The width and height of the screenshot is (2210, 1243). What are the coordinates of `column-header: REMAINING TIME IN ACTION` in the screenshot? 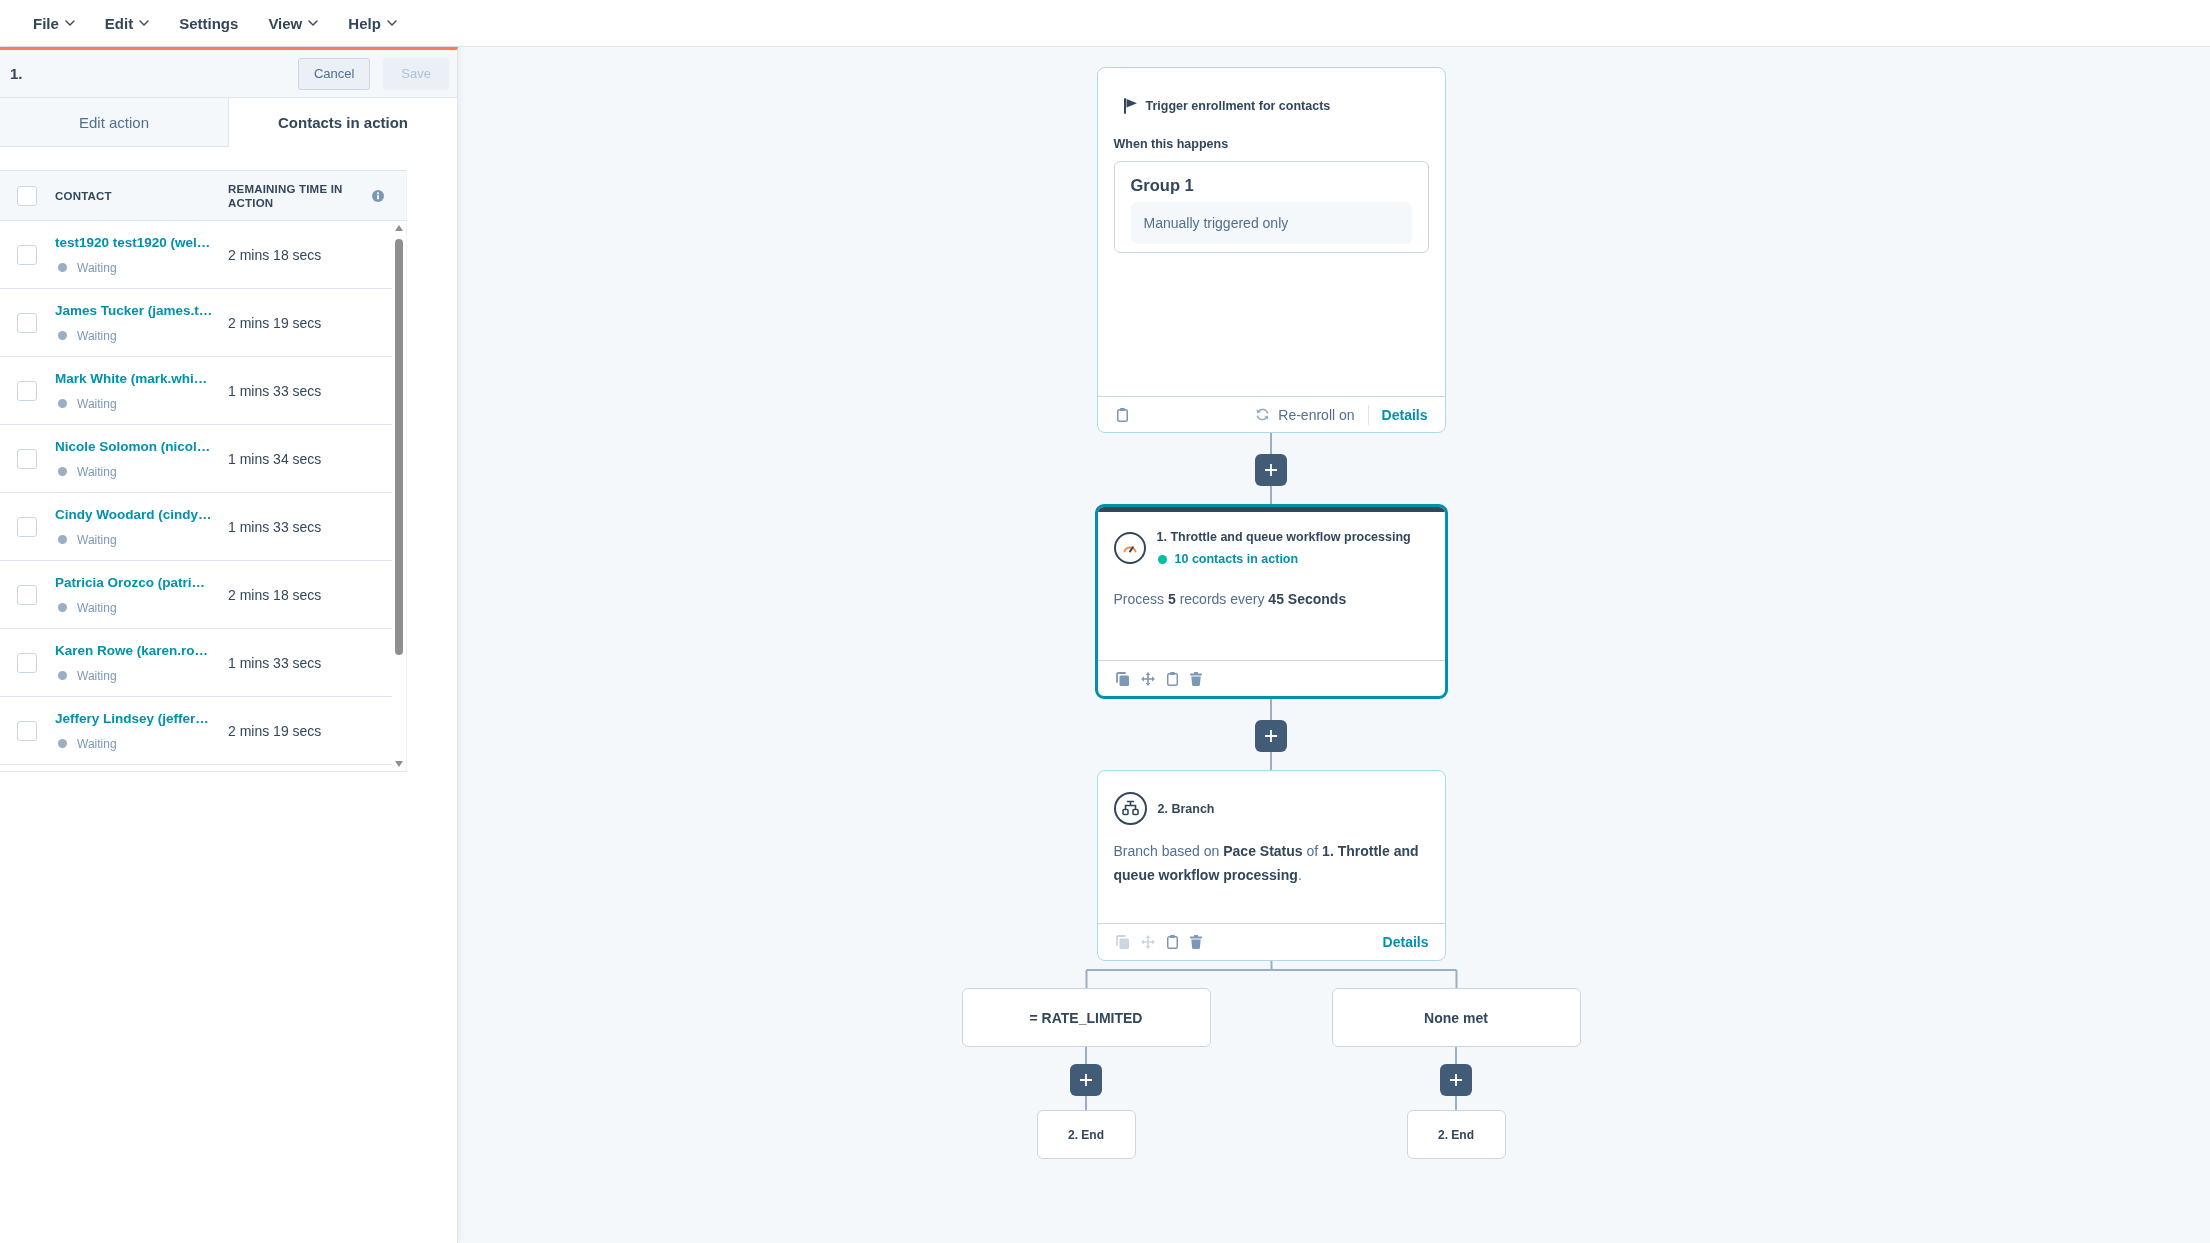 It's located at (288, 195).